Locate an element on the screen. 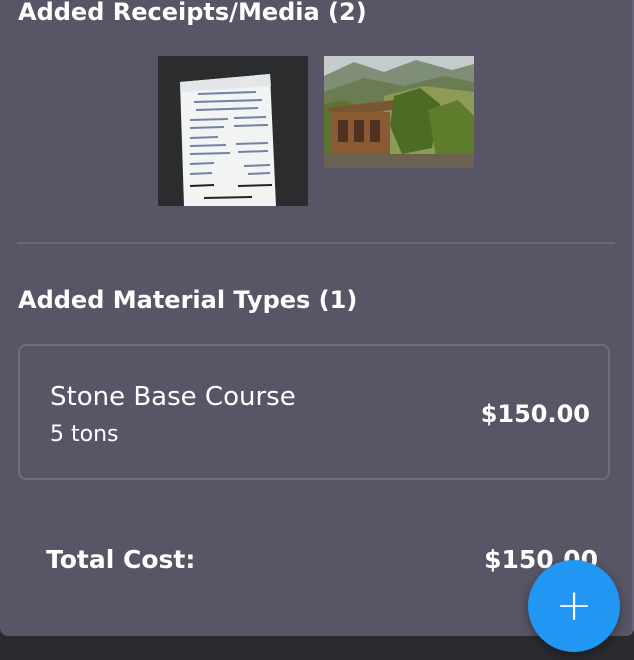  material-quantity: 5 tons is located at coordinates (84, 434).